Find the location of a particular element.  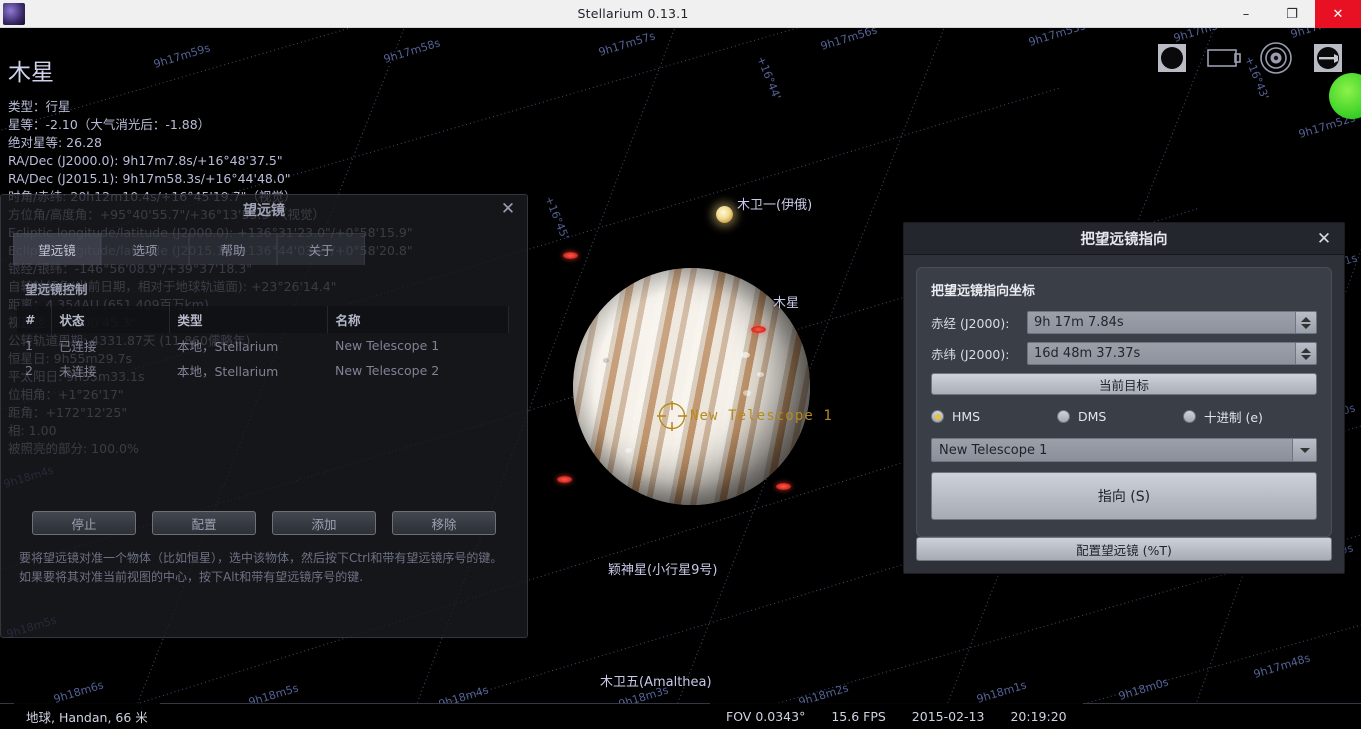

slew-coordinates-group: 把望远镜指向坐标 赤经 (J2000): 赤纬 (J2000): is located at coordinates (1124, 402).